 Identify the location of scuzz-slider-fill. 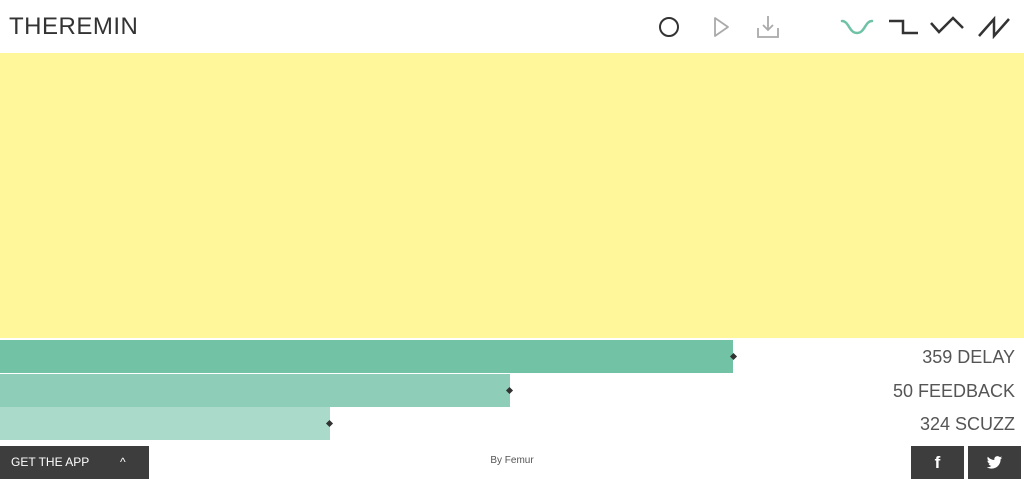
(165, 423).